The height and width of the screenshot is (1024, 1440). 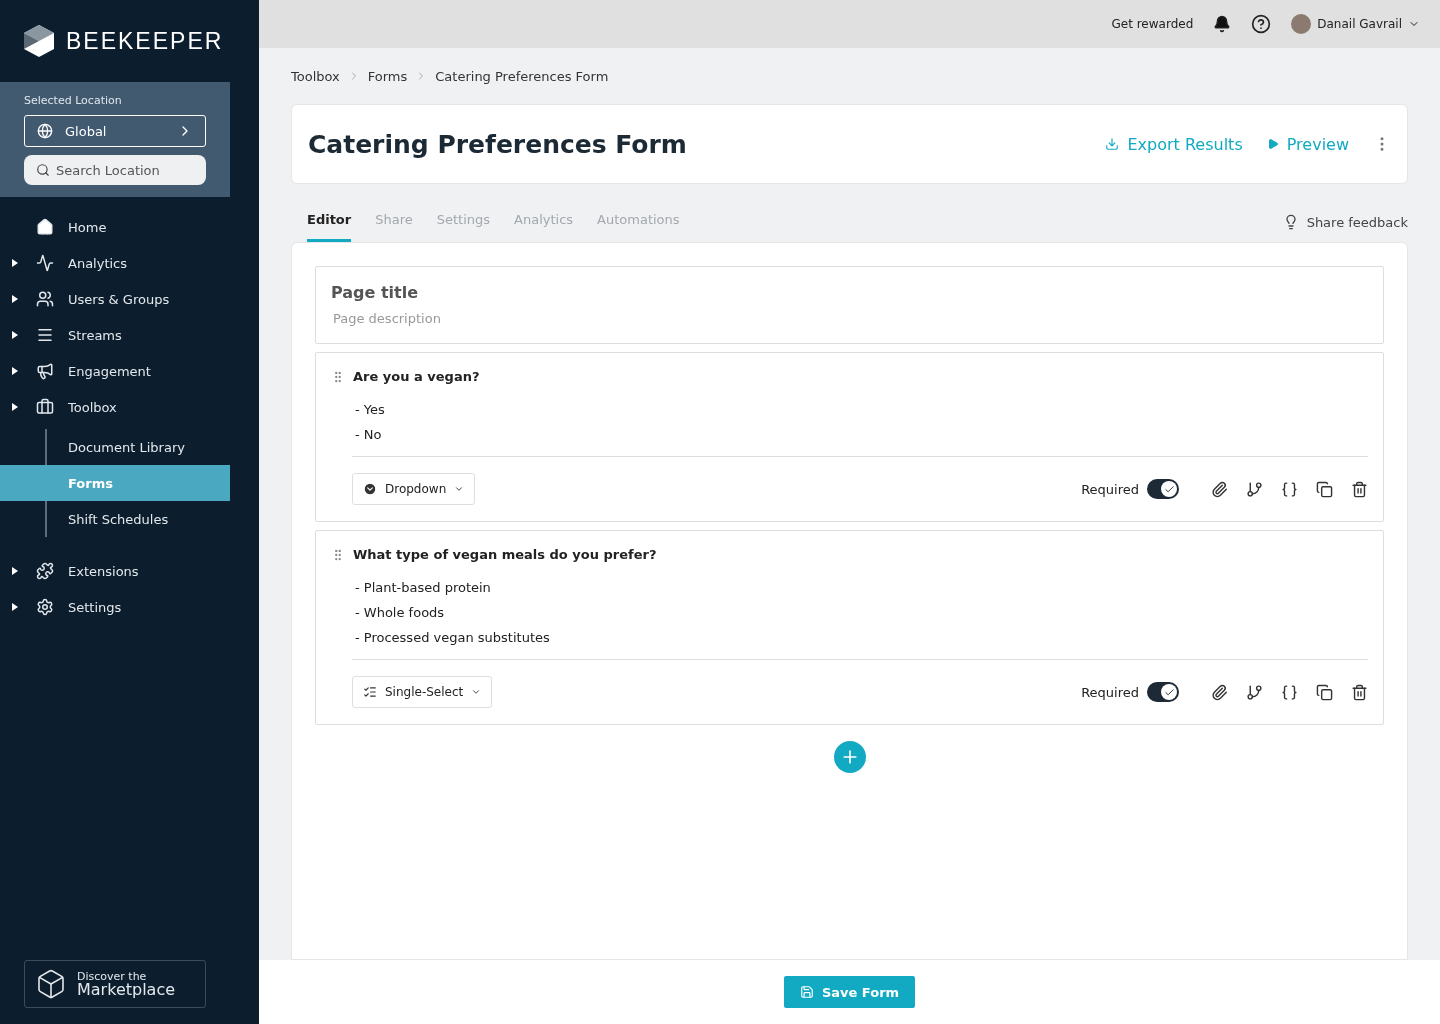 What do you see at coordinates (498, 144) in the screenshot?
I see `form-title: Catering Preferences Form` at bounding box center [498, 144].